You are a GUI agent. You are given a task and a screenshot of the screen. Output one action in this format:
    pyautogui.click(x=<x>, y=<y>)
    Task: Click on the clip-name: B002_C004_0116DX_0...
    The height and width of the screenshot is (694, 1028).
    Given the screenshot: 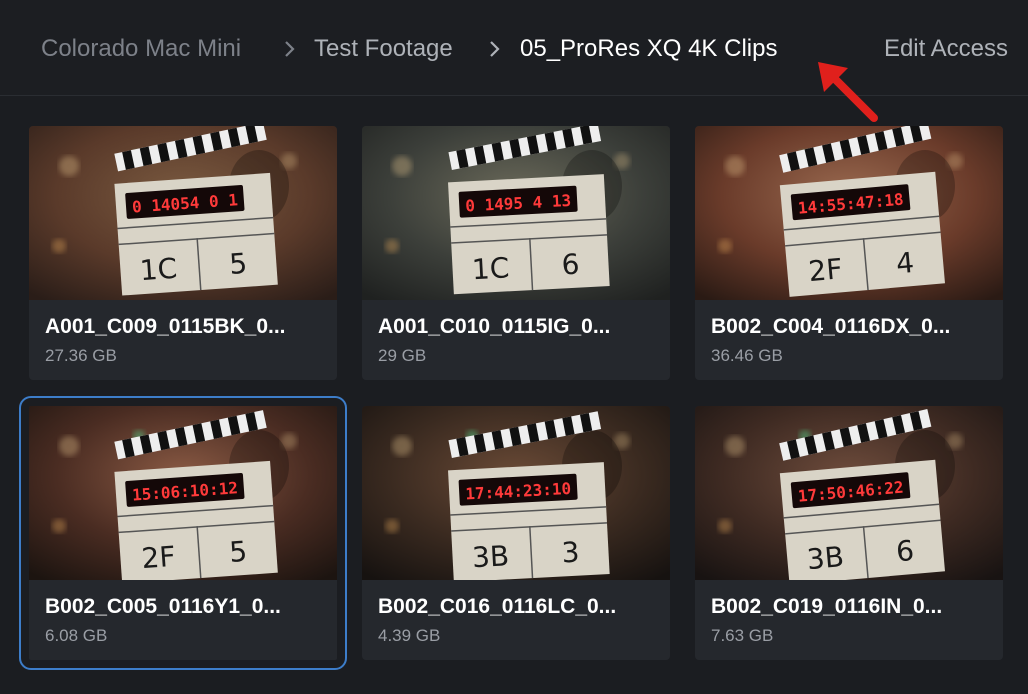 What is the action you would take?
    pyautogui.click(x=831, y=326)
    